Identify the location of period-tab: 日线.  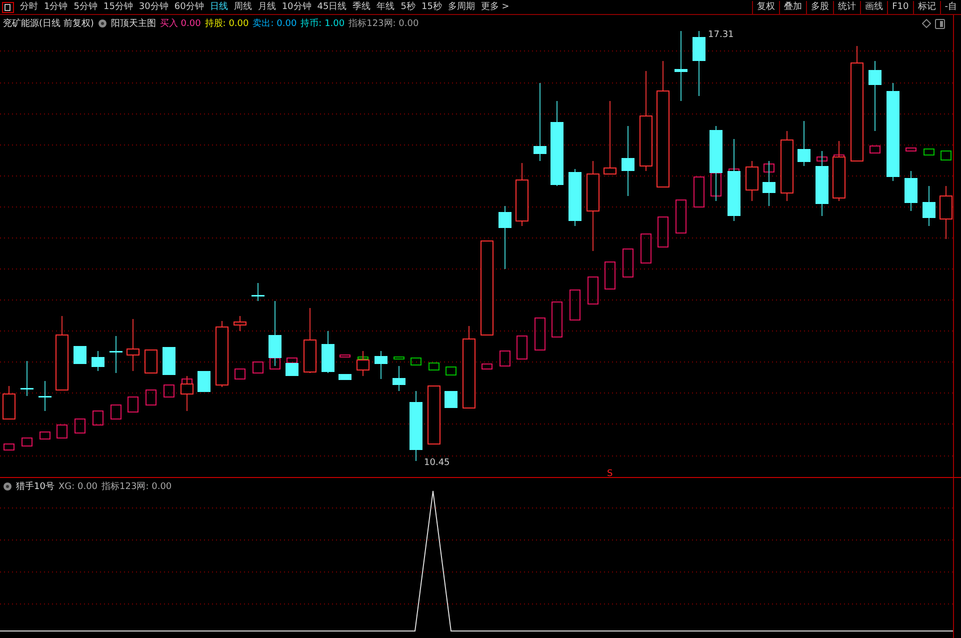
(218, 7).